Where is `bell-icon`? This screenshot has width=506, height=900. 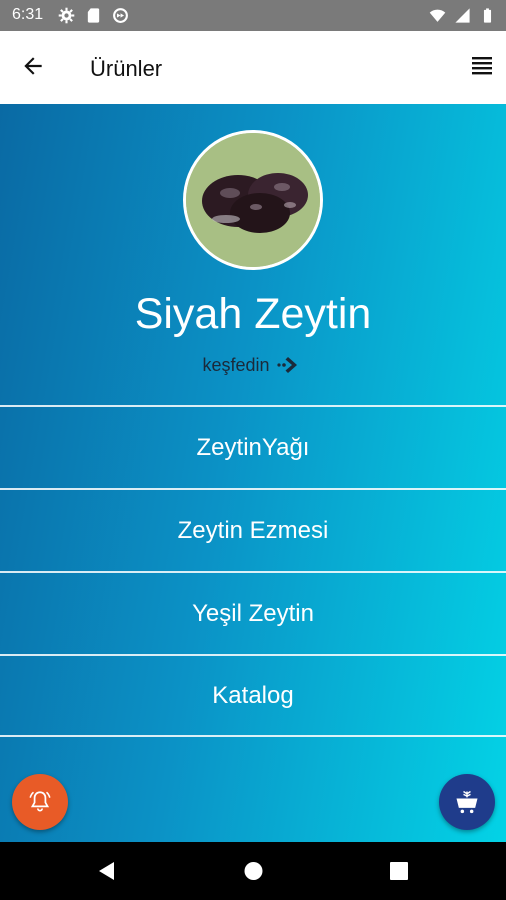
bell-icon is located at coordinates (40, 801).